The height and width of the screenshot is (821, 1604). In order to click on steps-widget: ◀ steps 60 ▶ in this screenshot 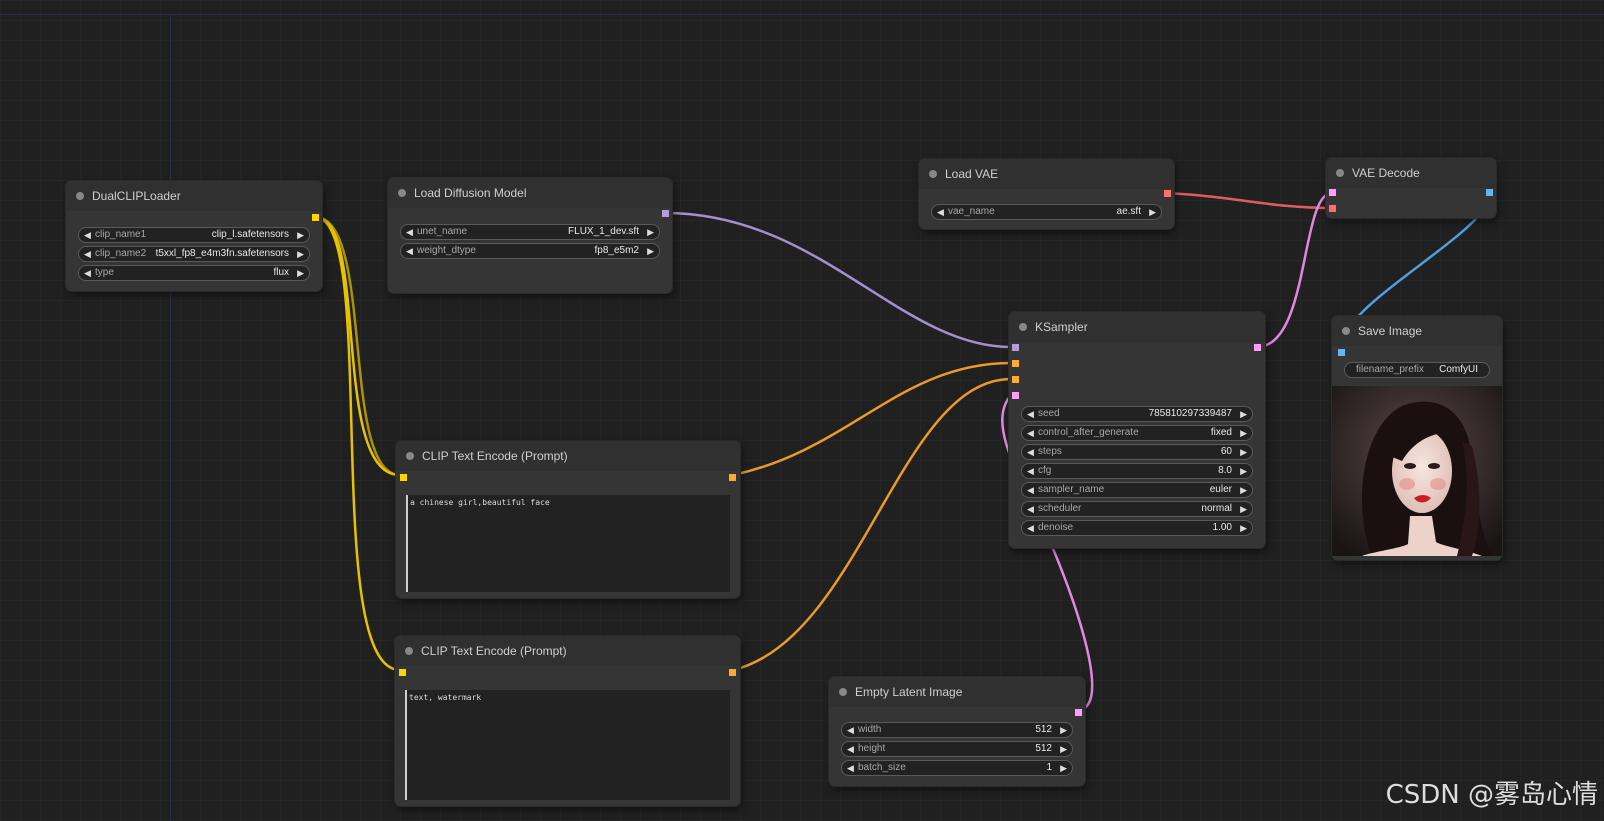, I will do `click(1137, 452)`.